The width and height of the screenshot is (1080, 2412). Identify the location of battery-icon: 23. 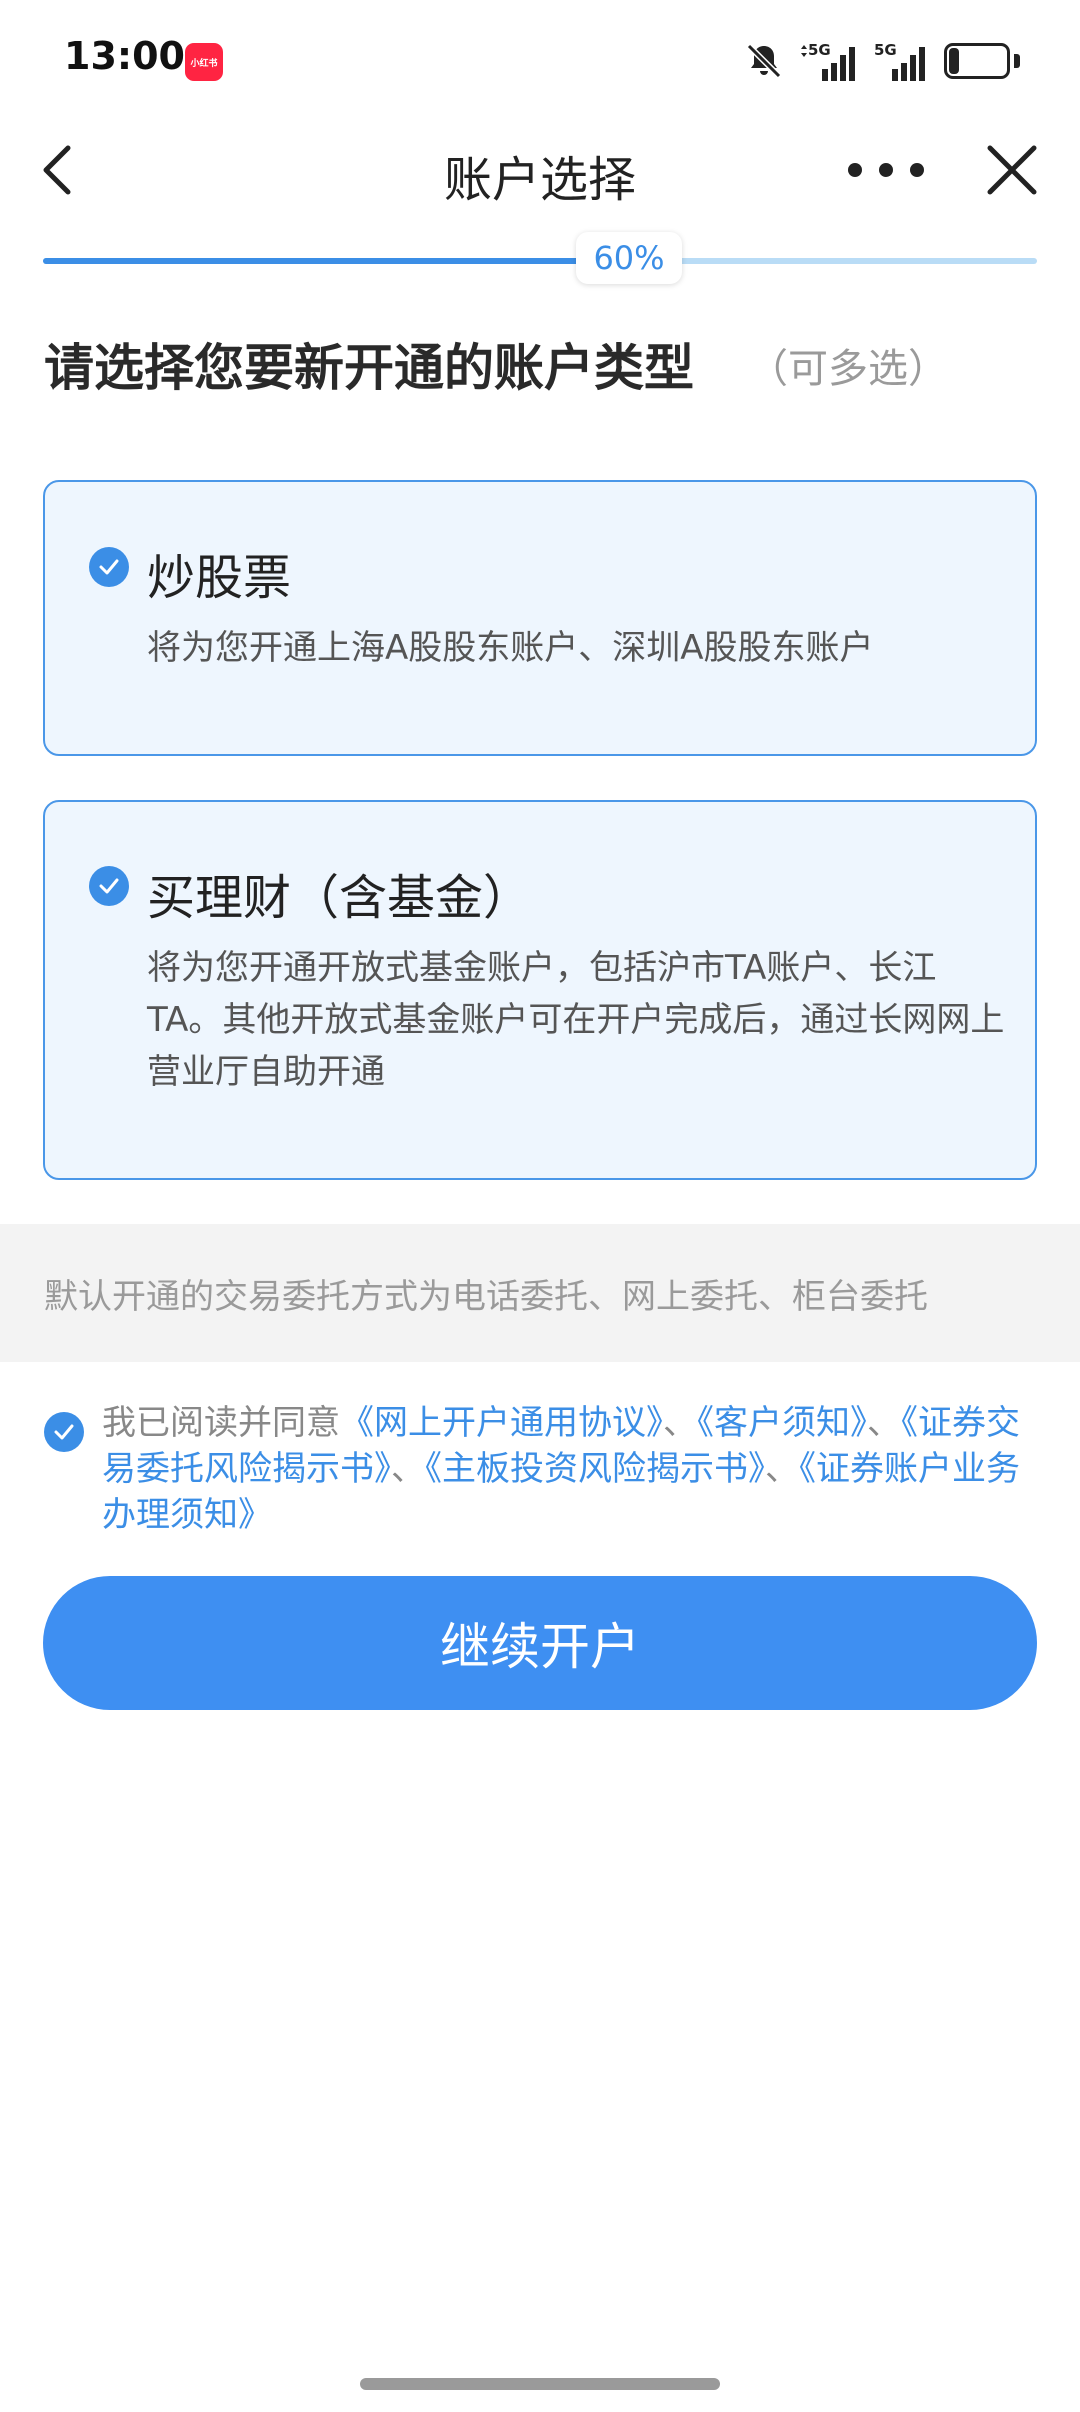
(977, 61).